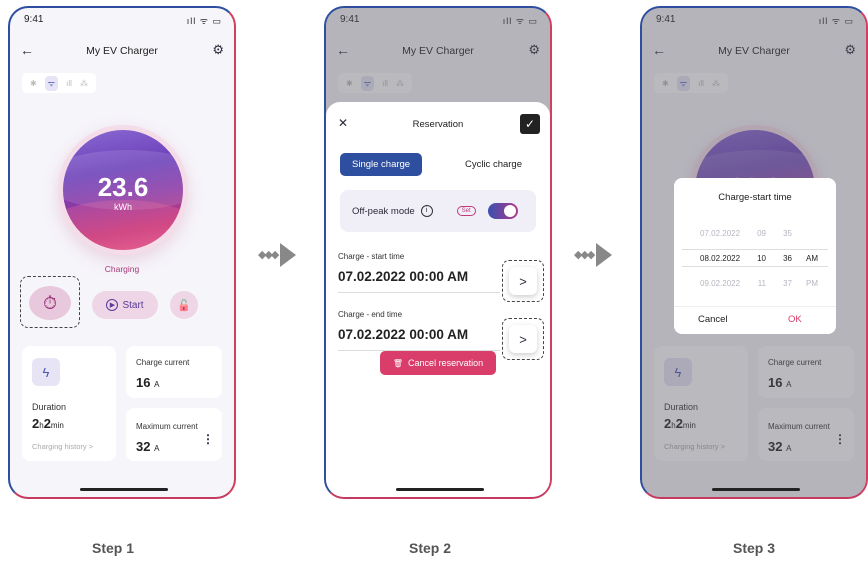  I want to click on energy-unit: kWh, so click(123, 207).